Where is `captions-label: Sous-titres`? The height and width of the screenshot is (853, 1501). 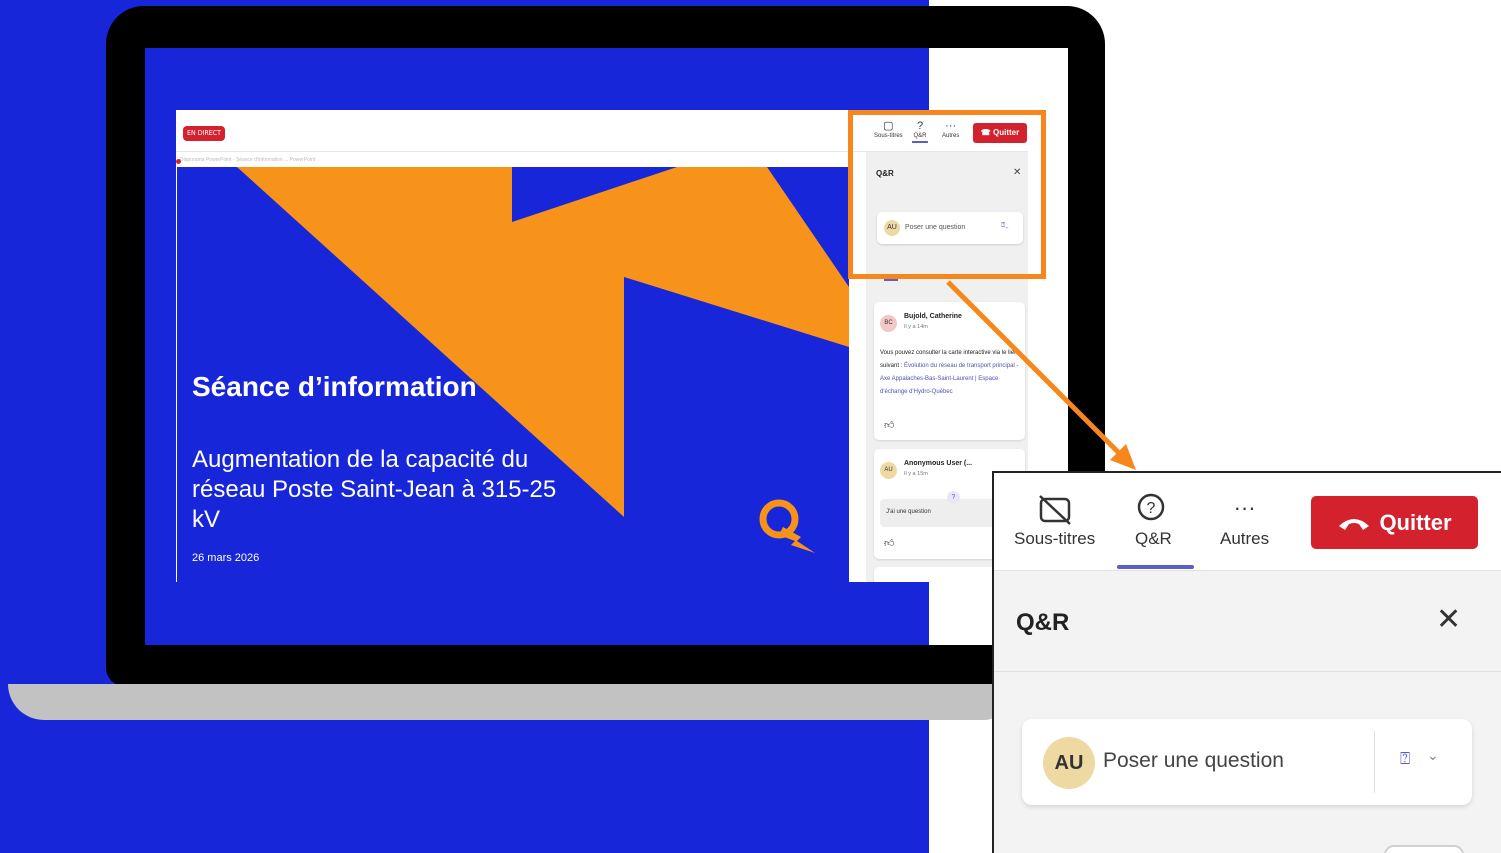
captions-label: Sous-titres is located at coordinates (1055, 538).